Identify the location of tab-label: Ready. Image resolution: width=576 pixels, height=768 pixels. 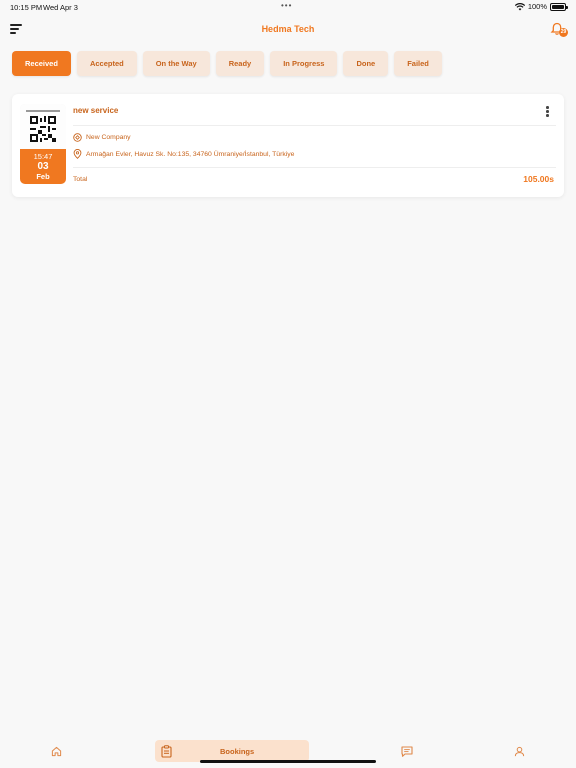
(240, 63).